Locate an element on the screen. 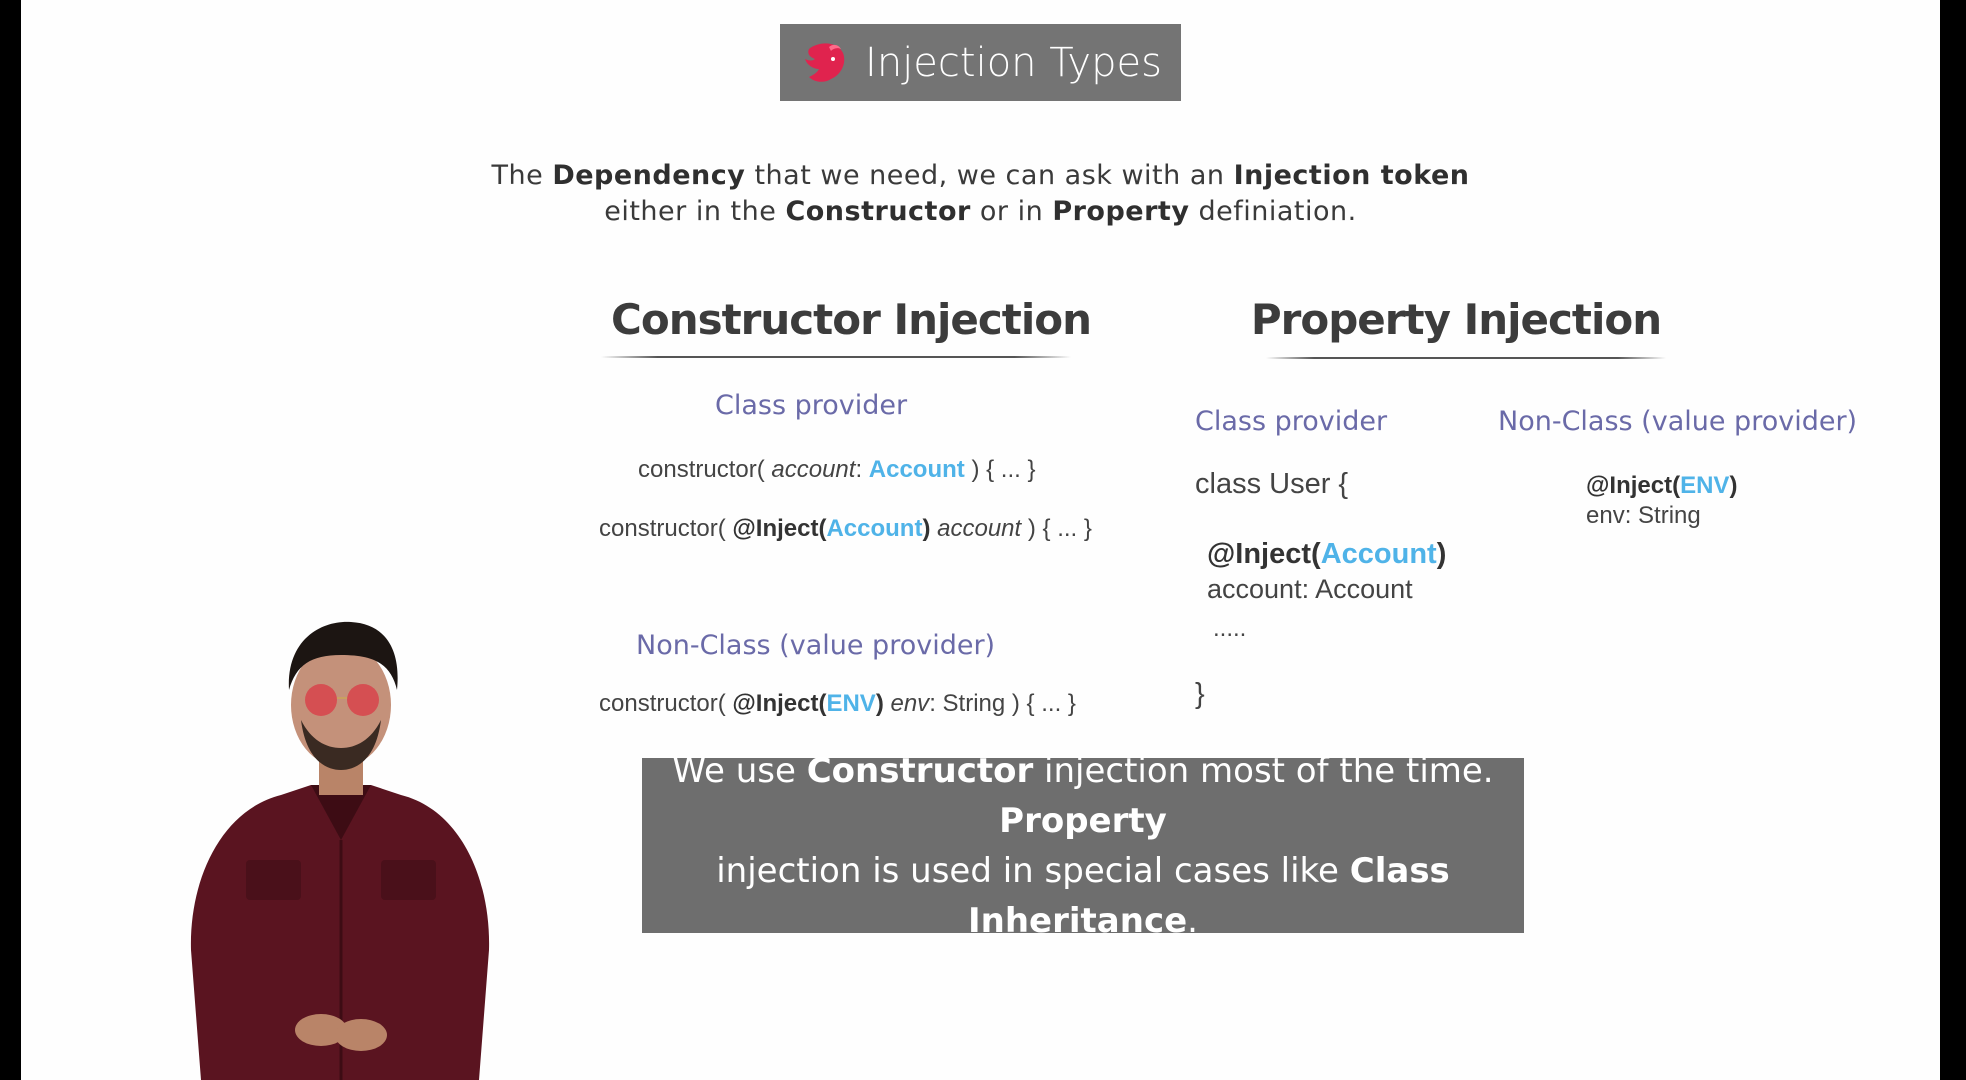 The width and height of the screenshot is (1966, 1080). property-class-provider-label: Class provider is located at coordinates (1291, 421).